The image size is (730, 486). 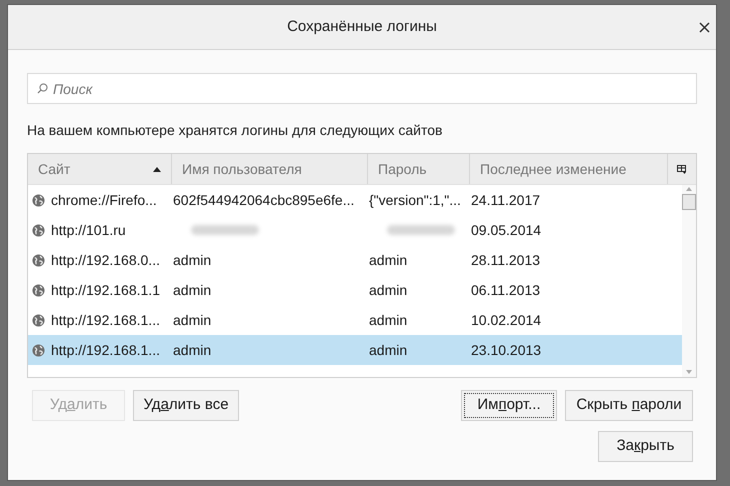 What do you see at coordinates (355, 260) in the screenshot?
I see `login-row: http://192.168.0... admin admin 28.11.2013` at bounding box center [355, 260].